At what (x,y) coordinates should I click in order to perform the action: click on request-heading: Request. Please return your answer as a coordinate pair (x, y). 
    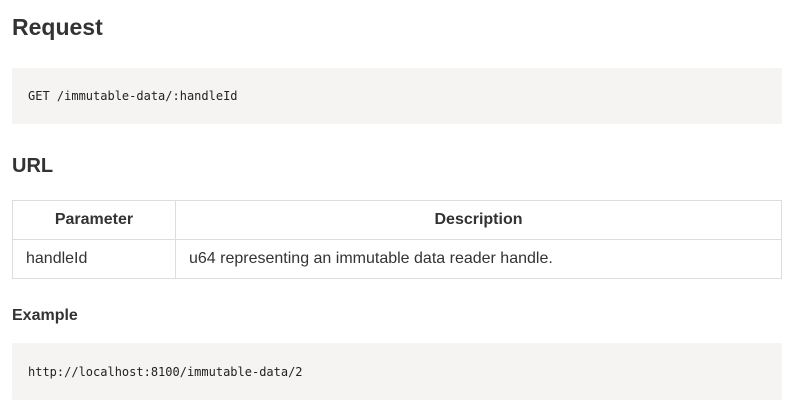
    Looking at the image, I should click on (57, 27).